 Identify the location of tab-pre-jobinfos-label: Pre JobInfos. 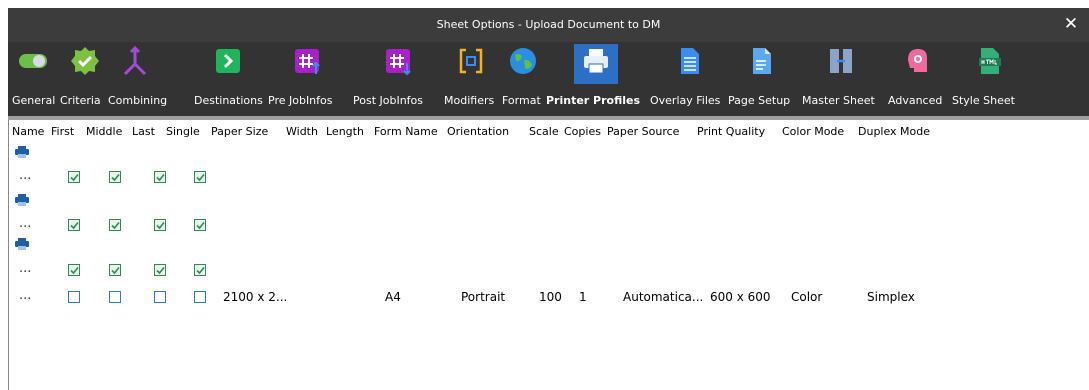
(300, 100).